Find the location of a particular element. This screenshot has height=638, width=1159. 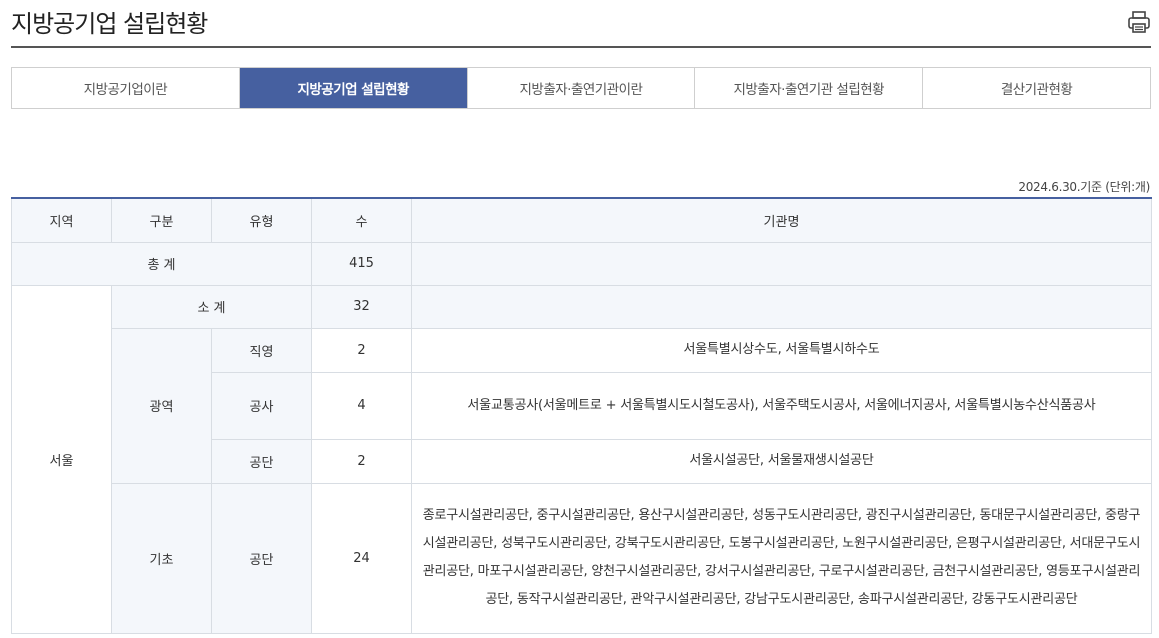

col-count: 수 is located at coordinates (361, 220).